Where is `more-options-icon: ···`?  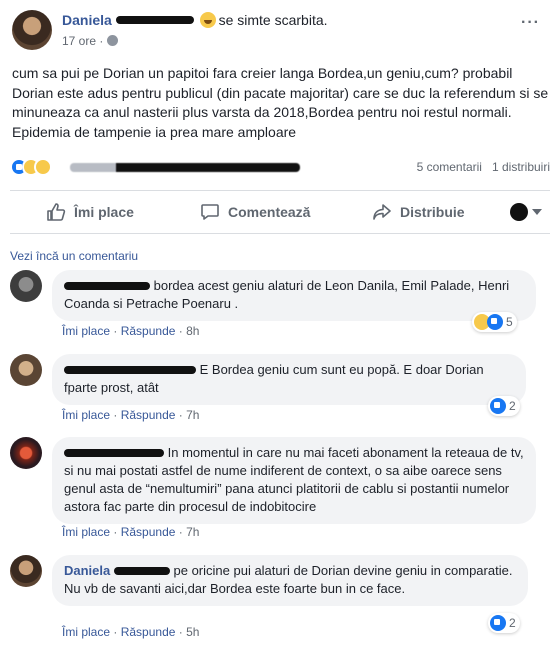 more-options-icon: ··· is located at coordinates (530, 23).